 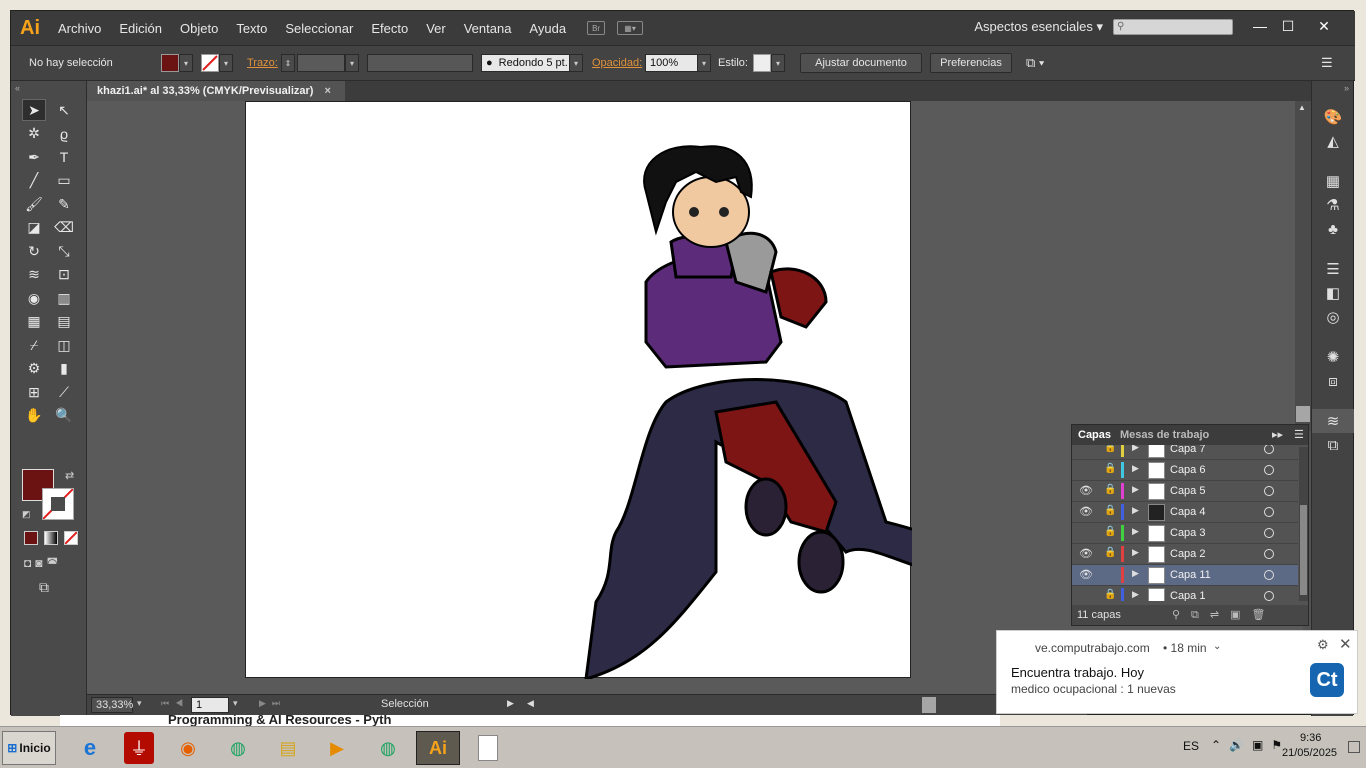 I want to click on line-tool-icon: ╱, so click(x=34, y=181).